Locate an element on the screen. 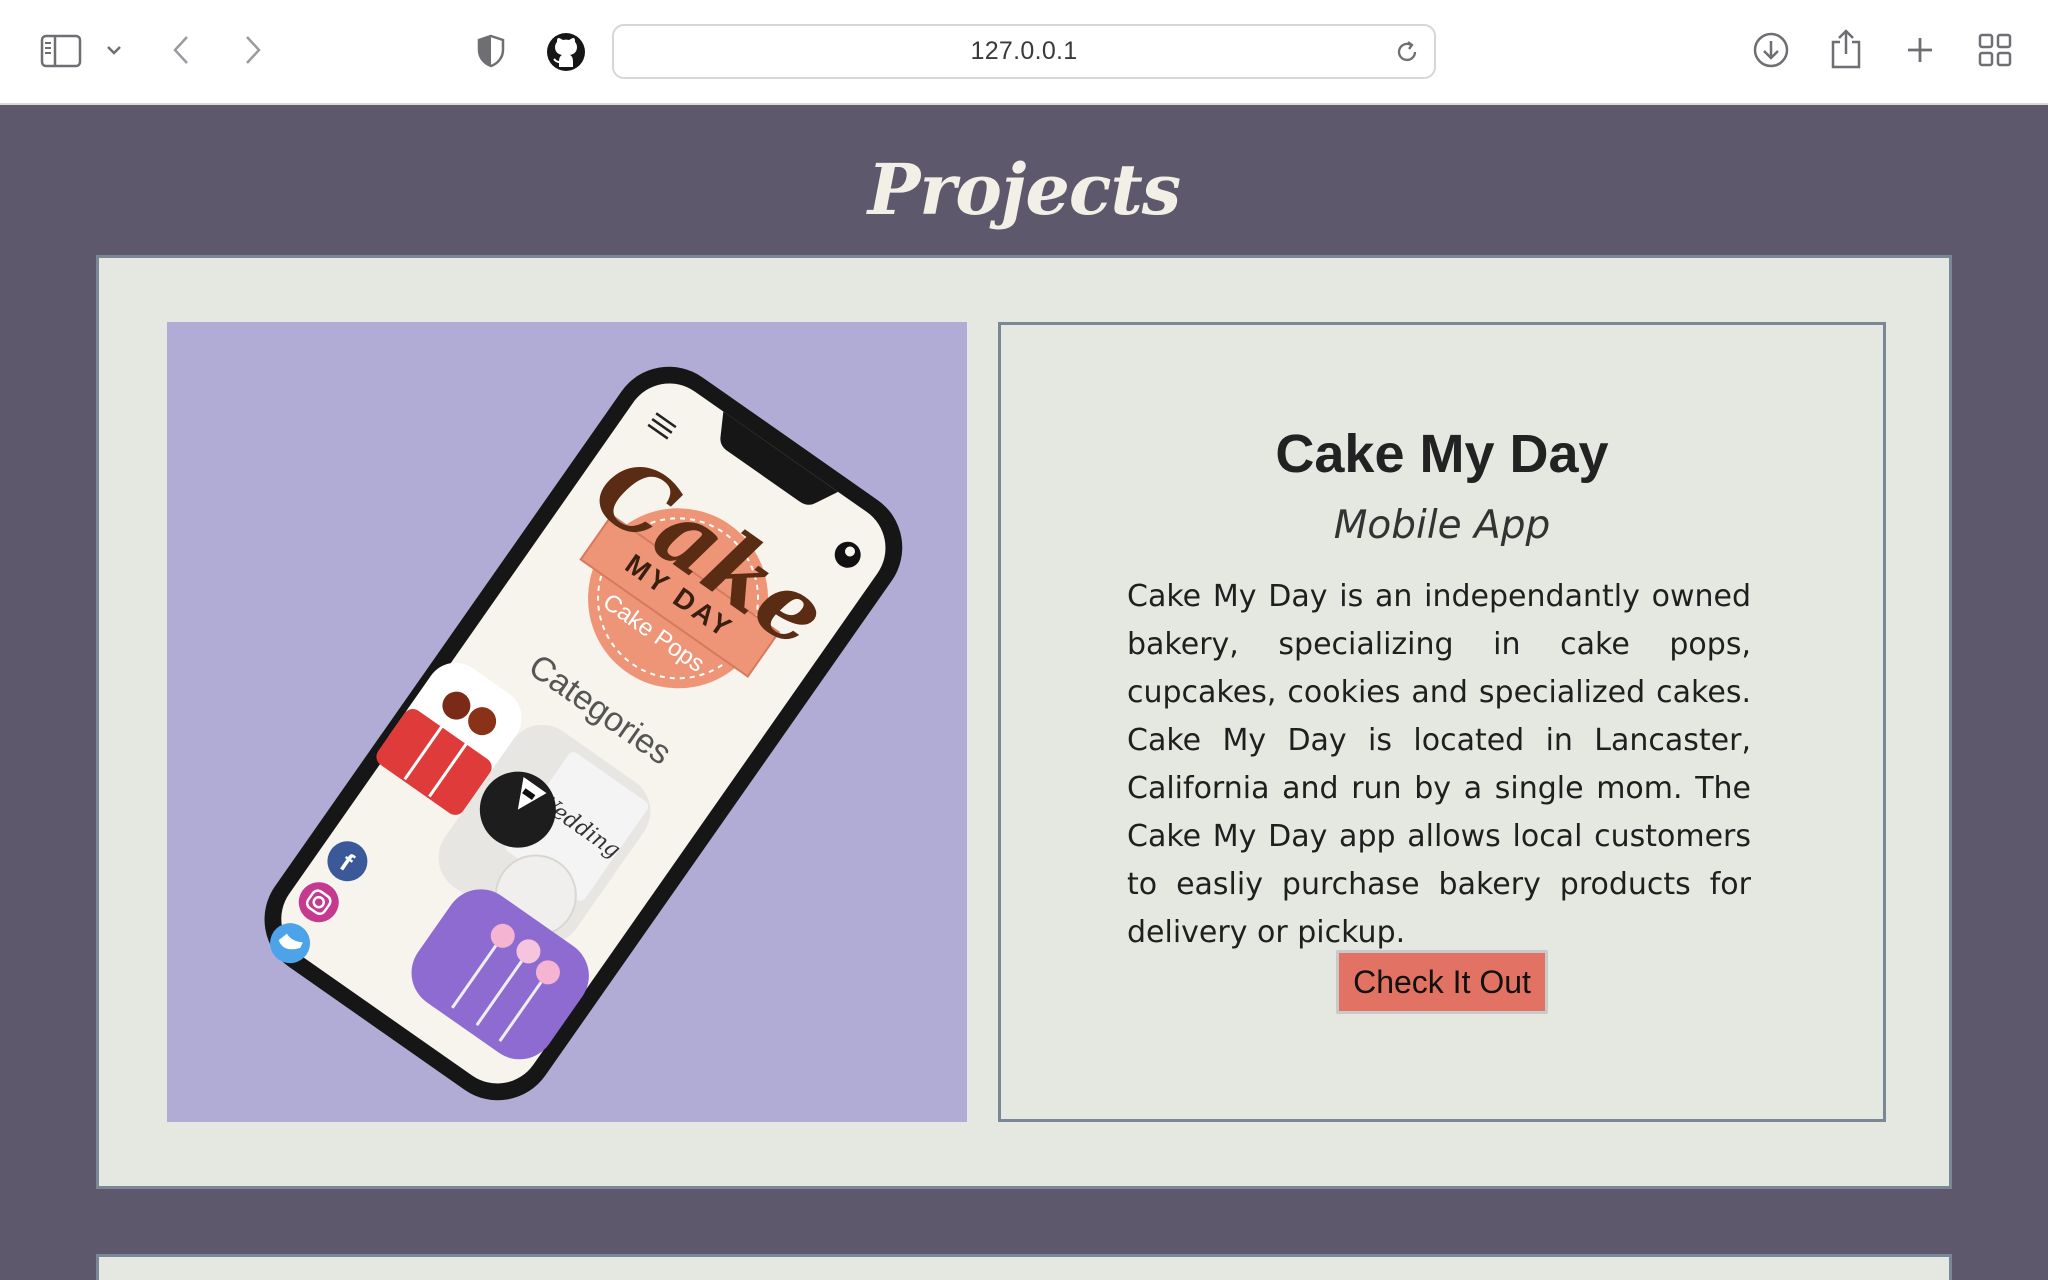  address-bar: 127.0.0.1 is located at coordinates (1024, 51).